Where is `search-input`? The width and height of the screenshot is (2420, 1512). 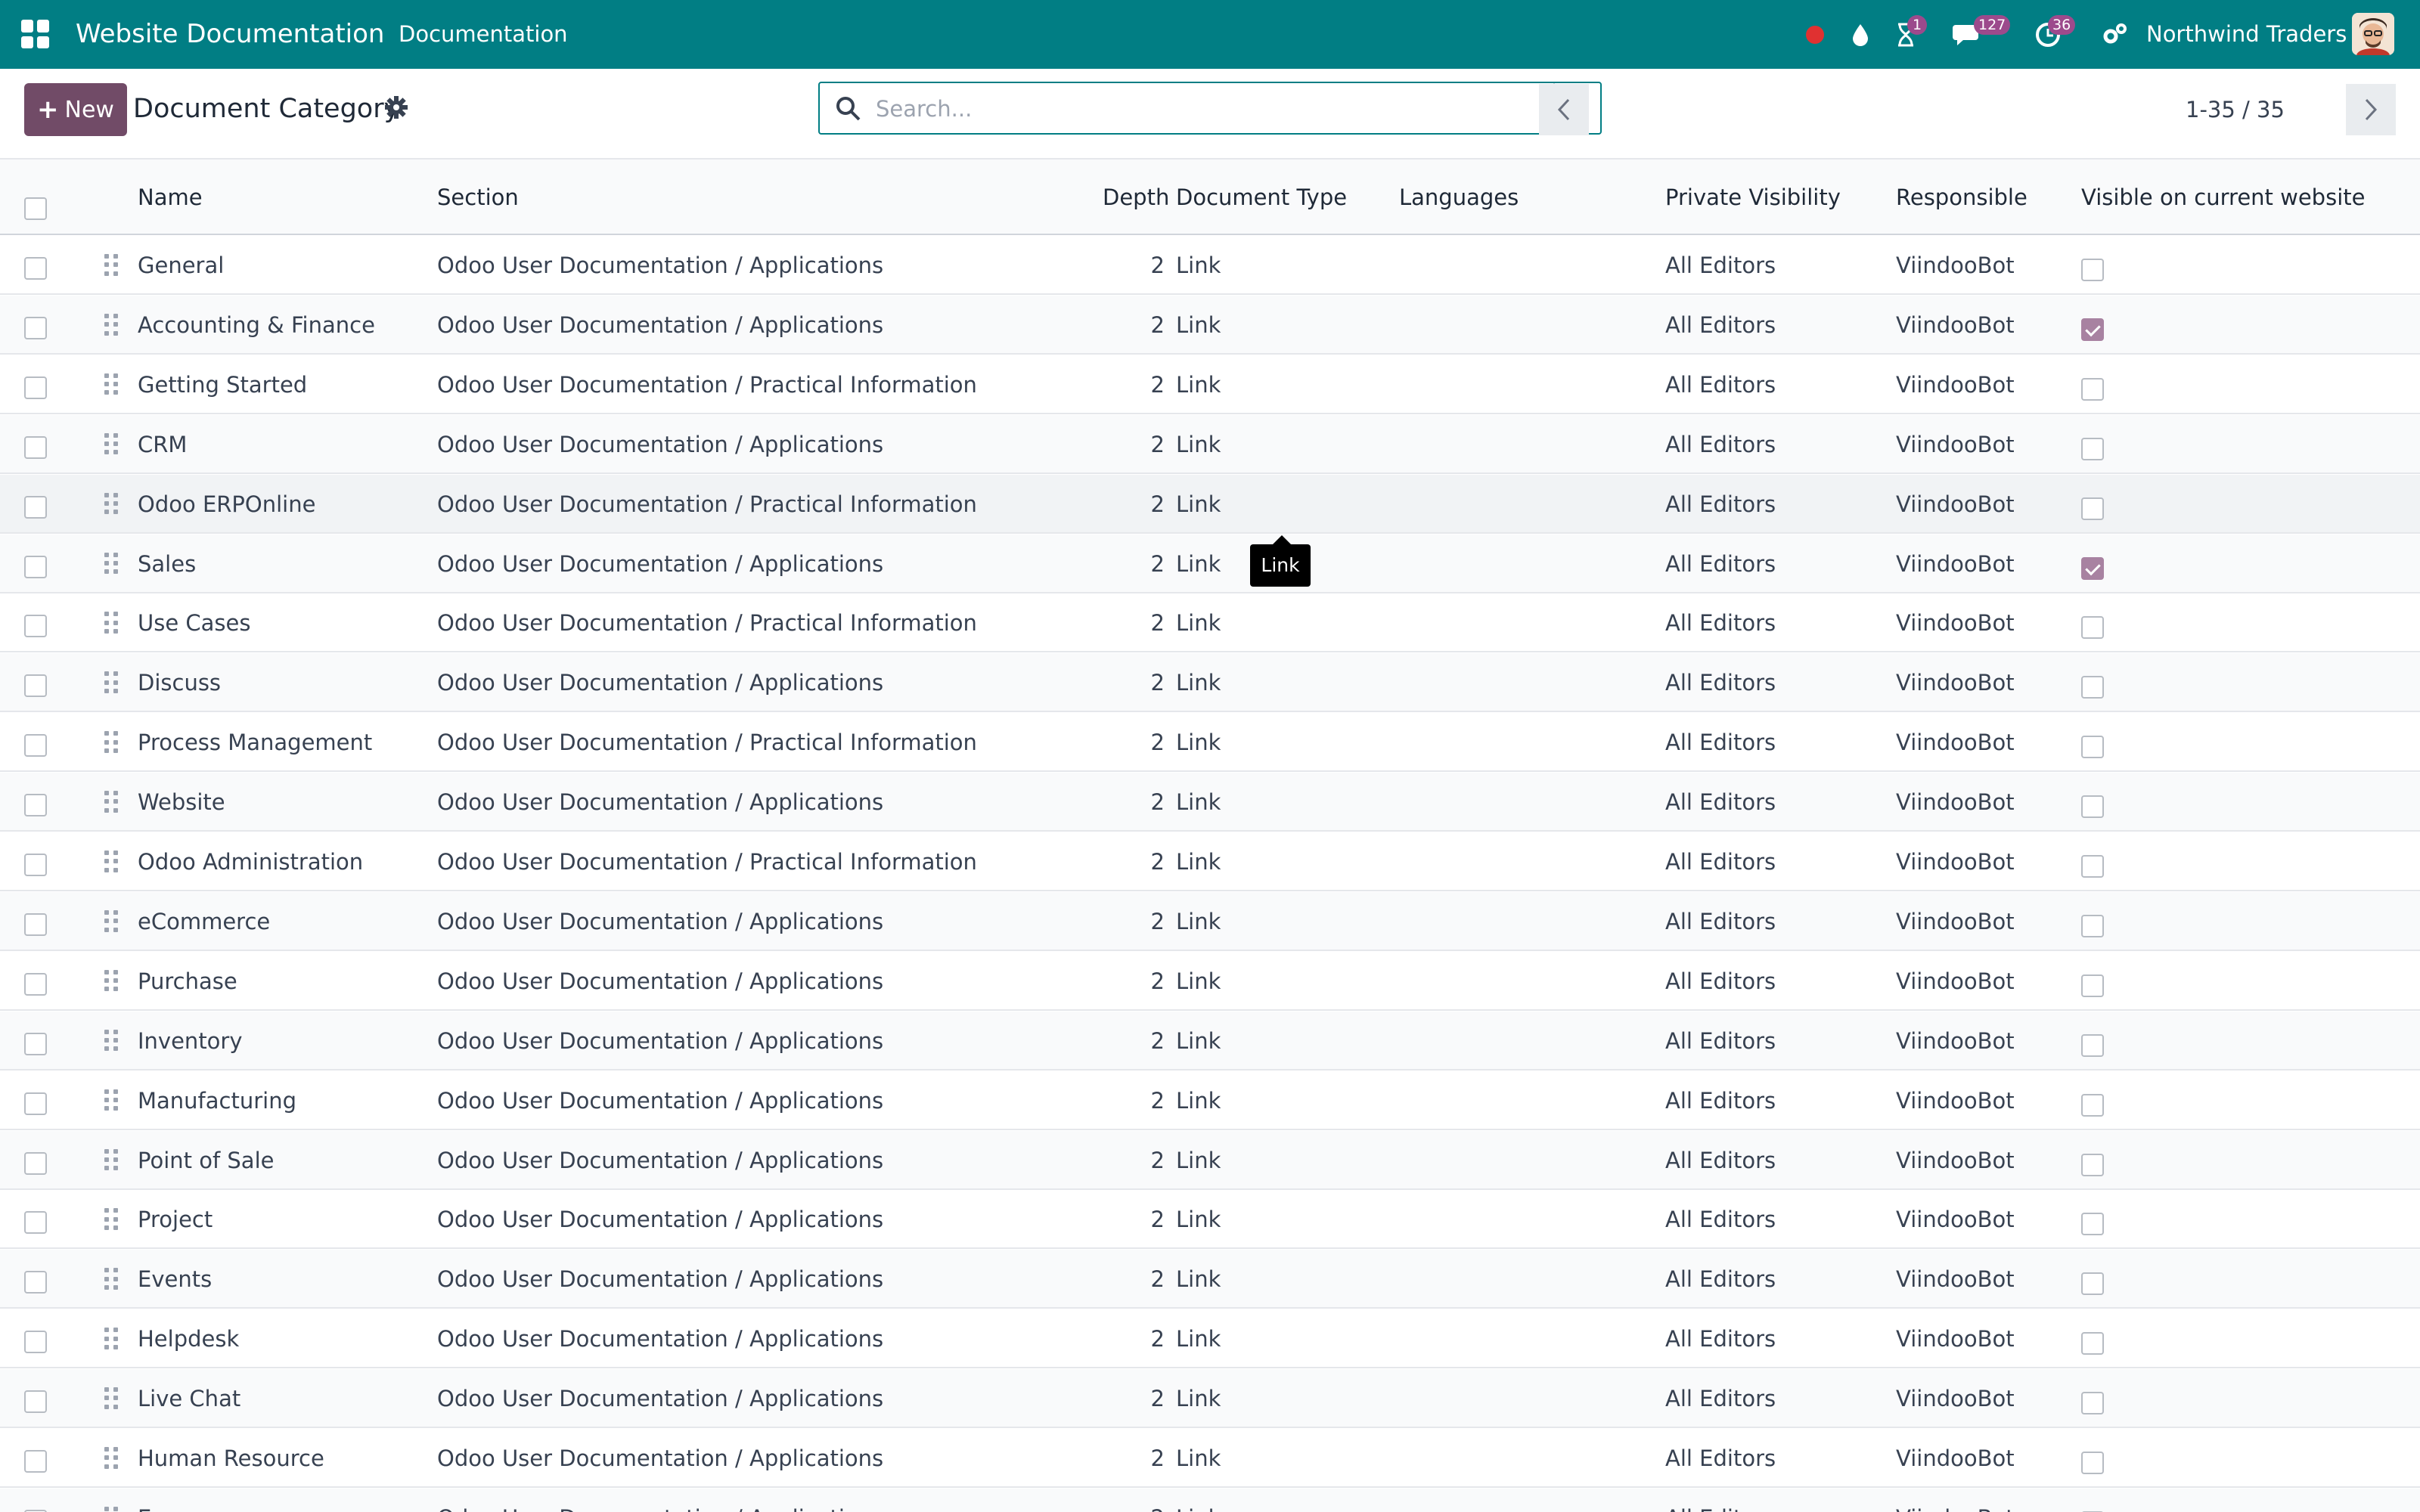 search-input is located at coordinates (1201, 109).